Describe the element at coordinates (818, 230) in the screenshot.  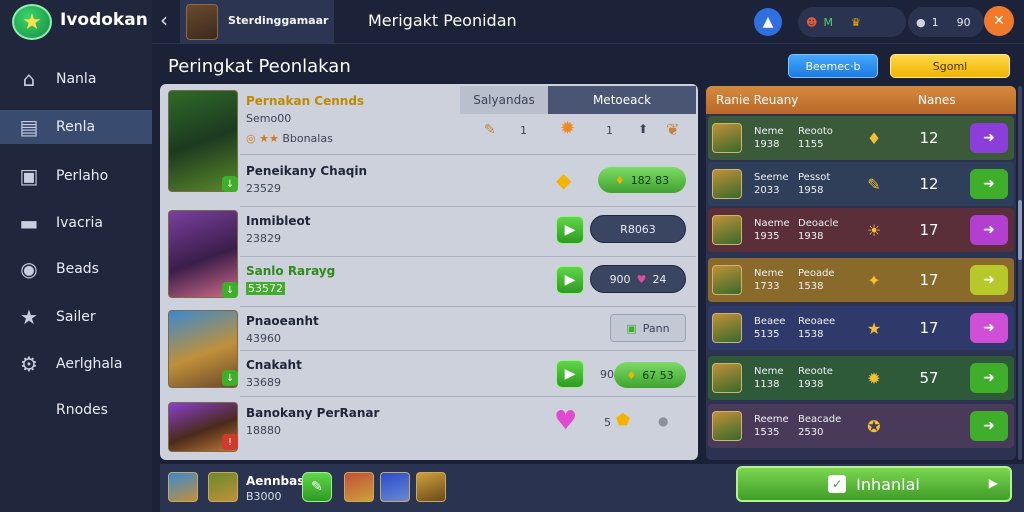
I see `player-stats: Deoacle 1938` at that location.